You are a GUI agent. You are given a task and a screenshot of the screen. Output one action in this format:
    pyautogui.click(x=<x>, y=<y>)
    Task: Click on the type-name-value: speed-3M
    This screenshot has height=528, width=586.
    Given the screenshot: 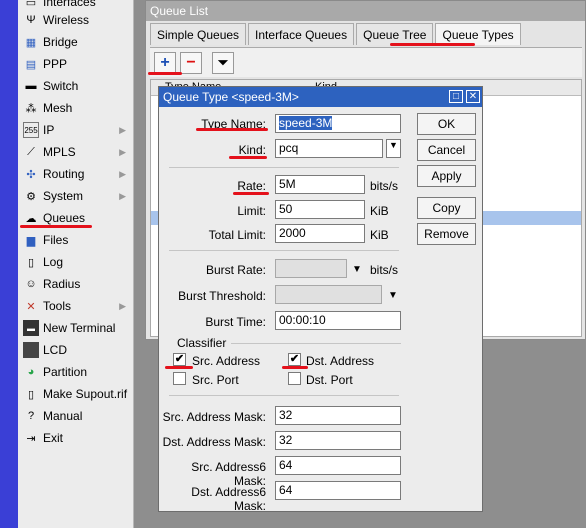 What is the action you would take?
    pyautogui.click(x=306, y=123)
    